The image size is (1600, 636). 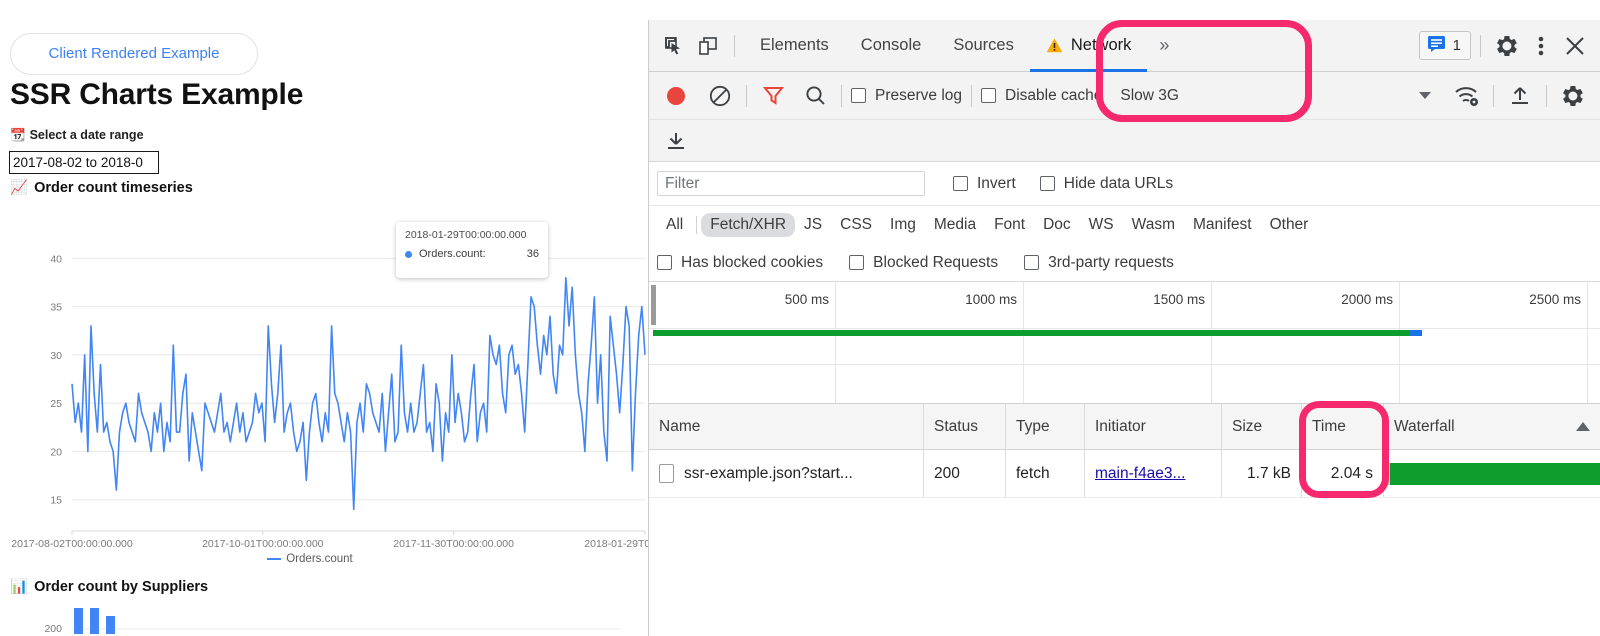 I want to click on hide-data-urls-label: Hide data URLs, so click(x=1118, y=183).